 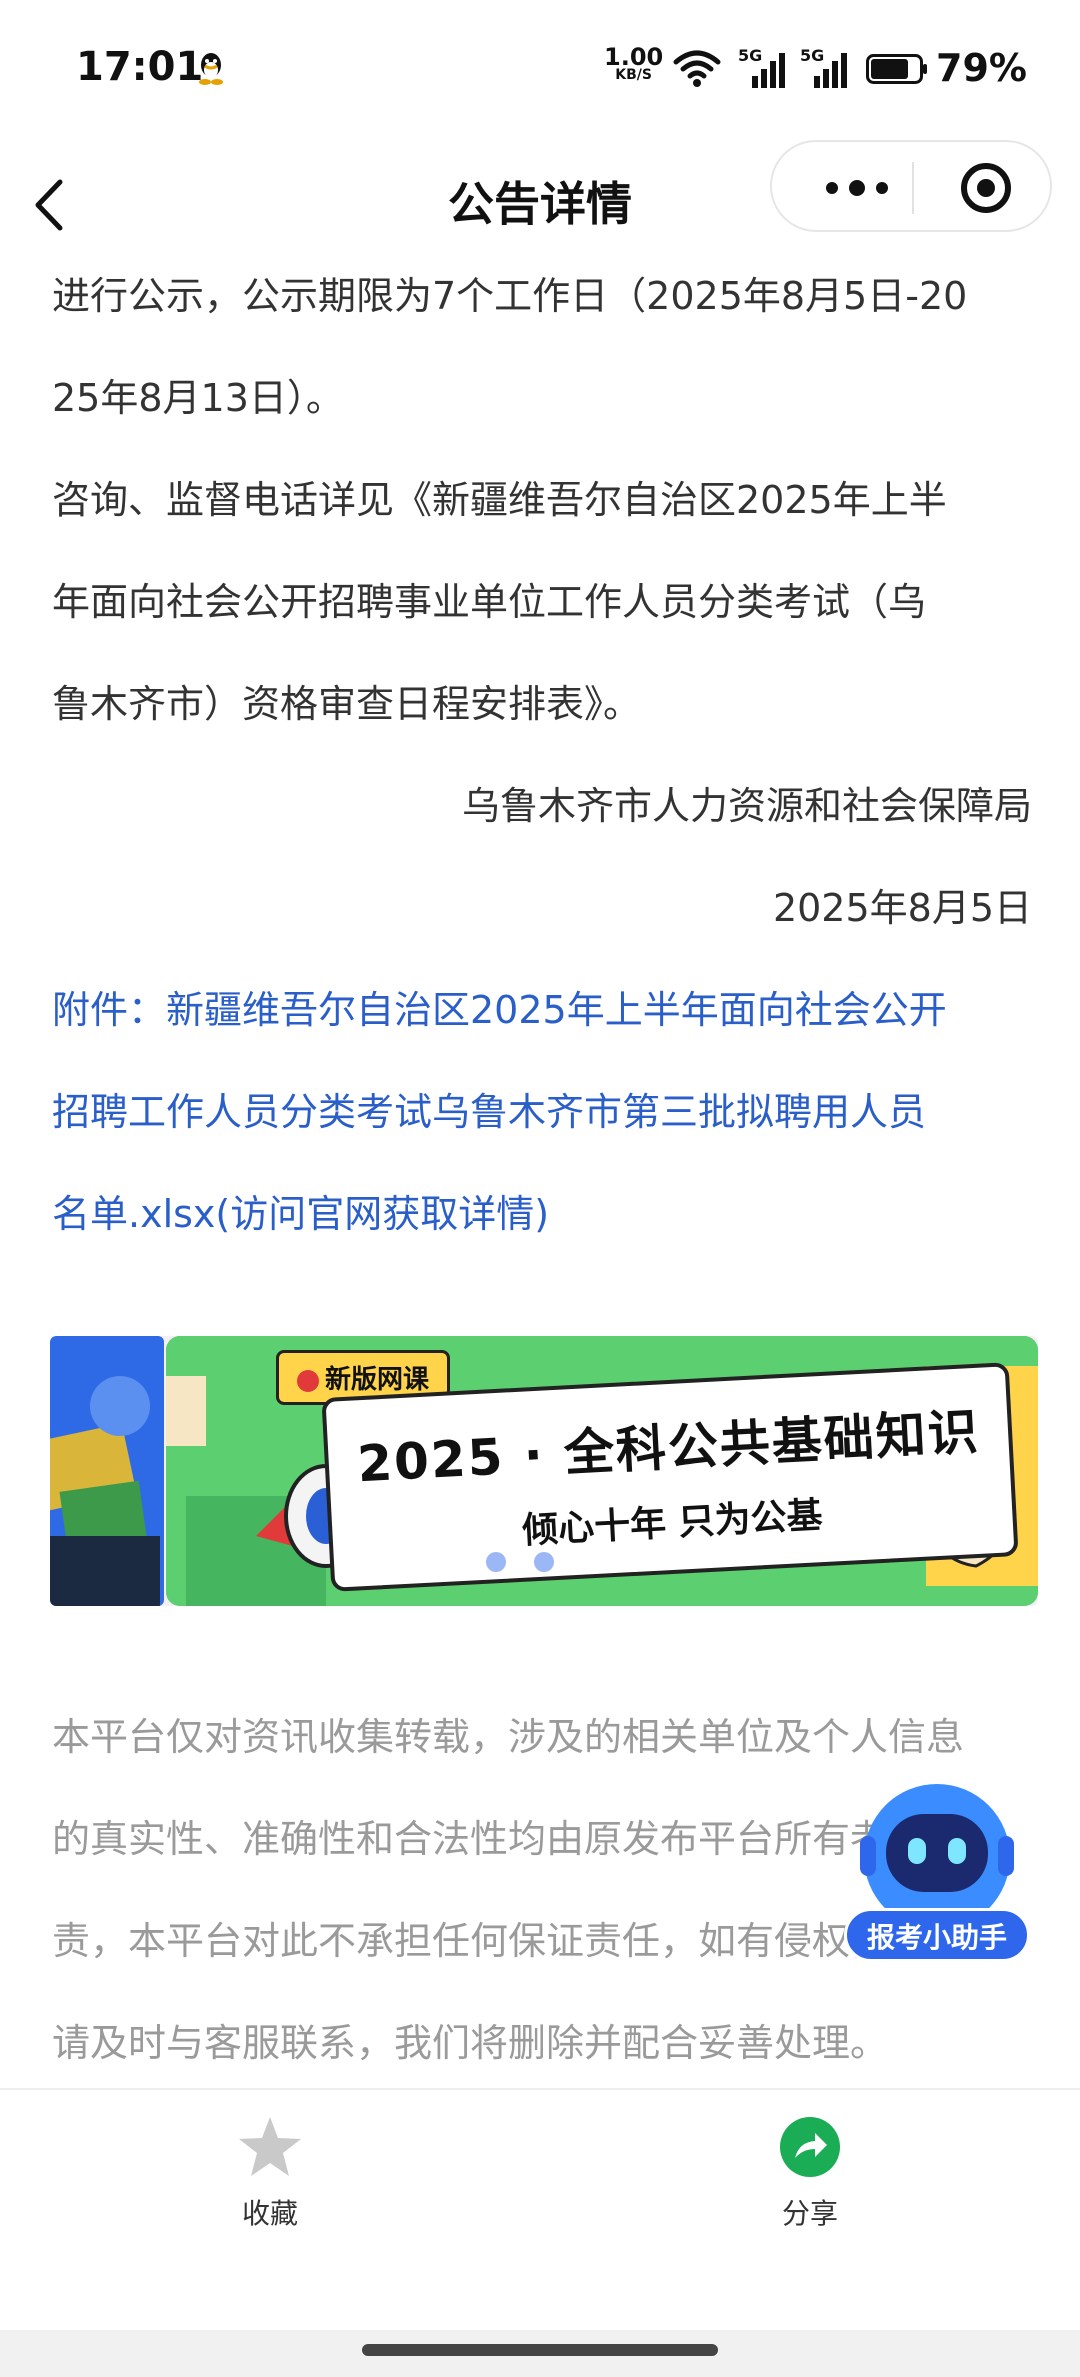 I want to click on network-speed: 1.00 KB/S, so click(x=634, y=63).